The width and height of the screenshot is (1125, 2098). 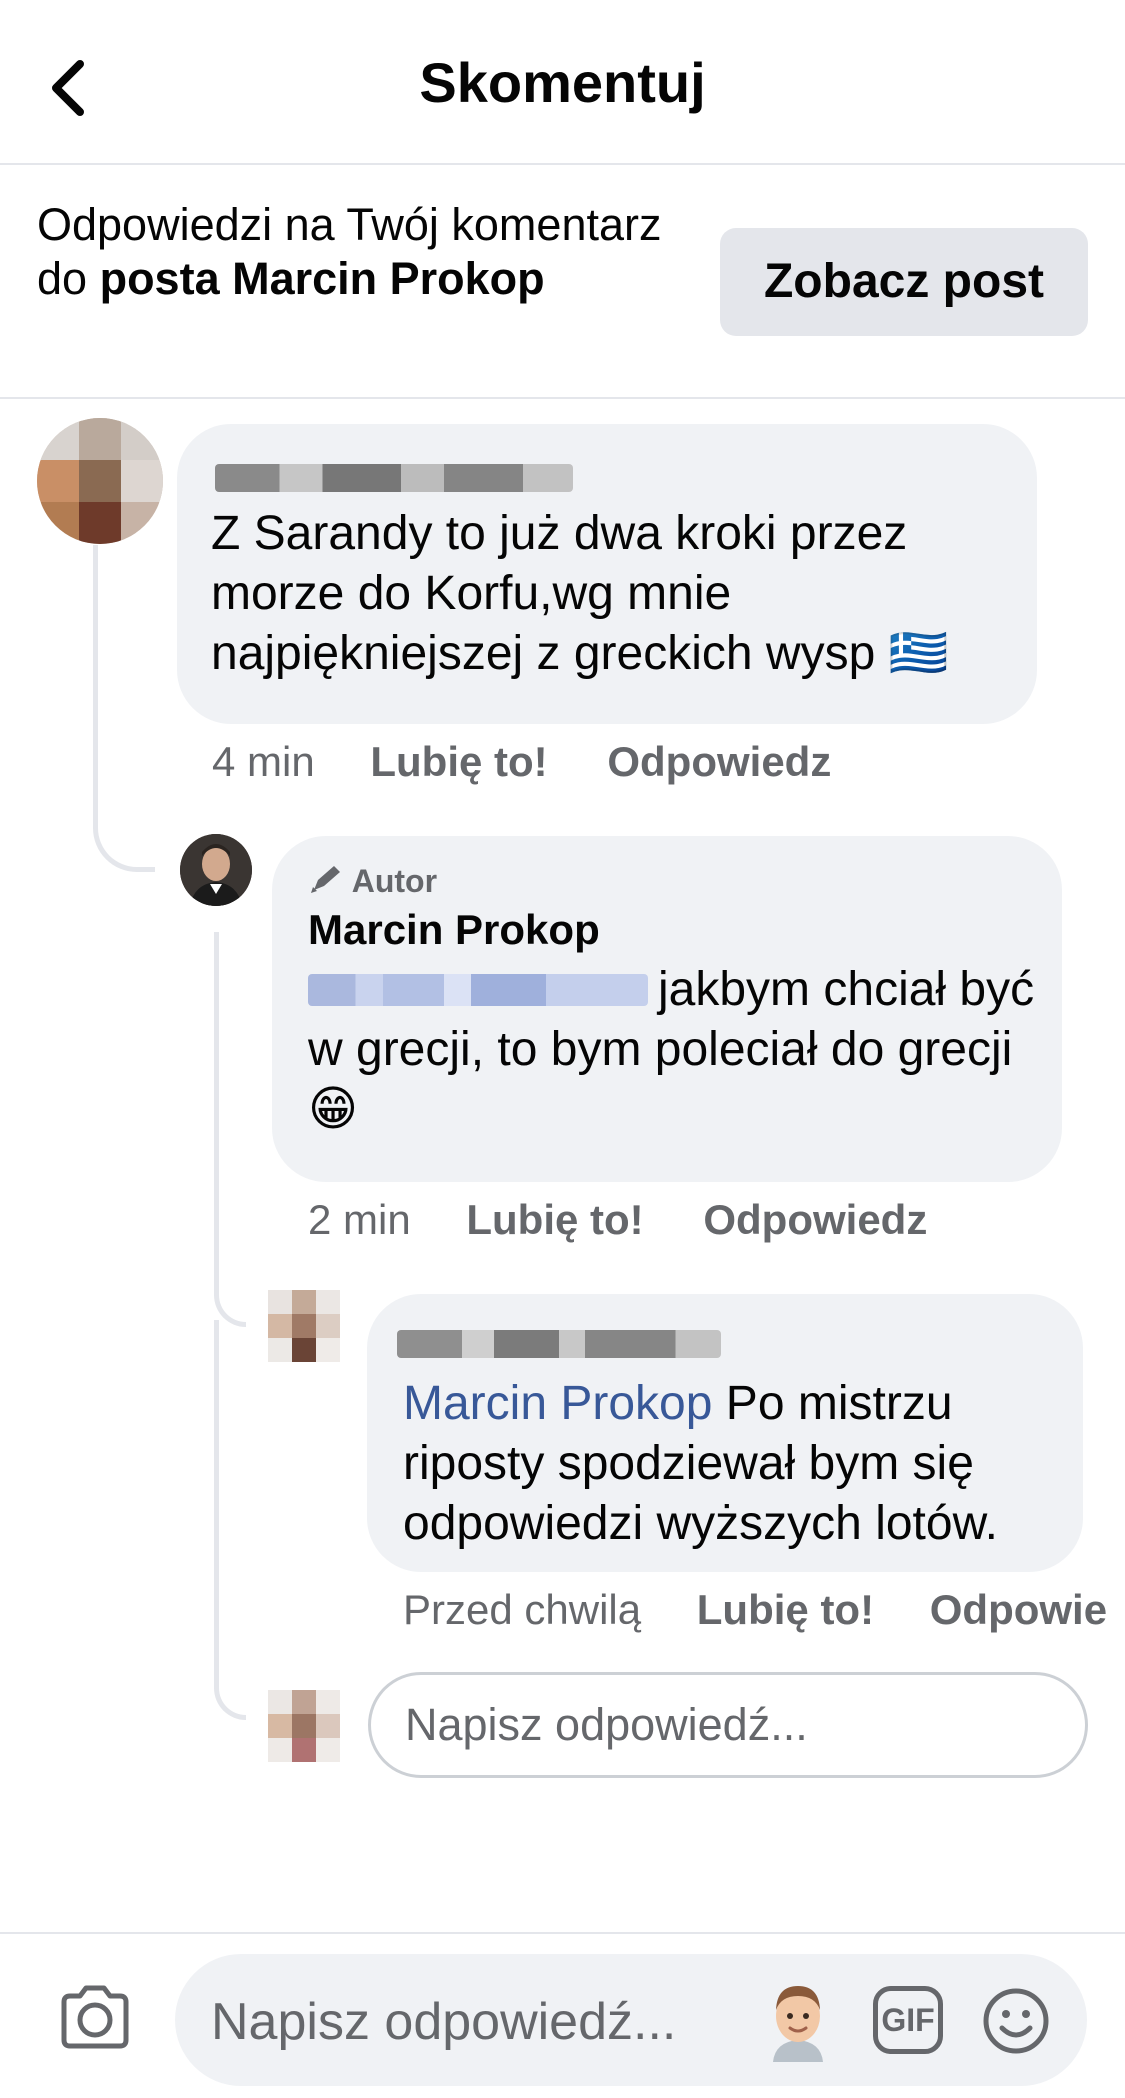 I want to click on see-post-button: Zobacz post, so click(x=904, y=282).